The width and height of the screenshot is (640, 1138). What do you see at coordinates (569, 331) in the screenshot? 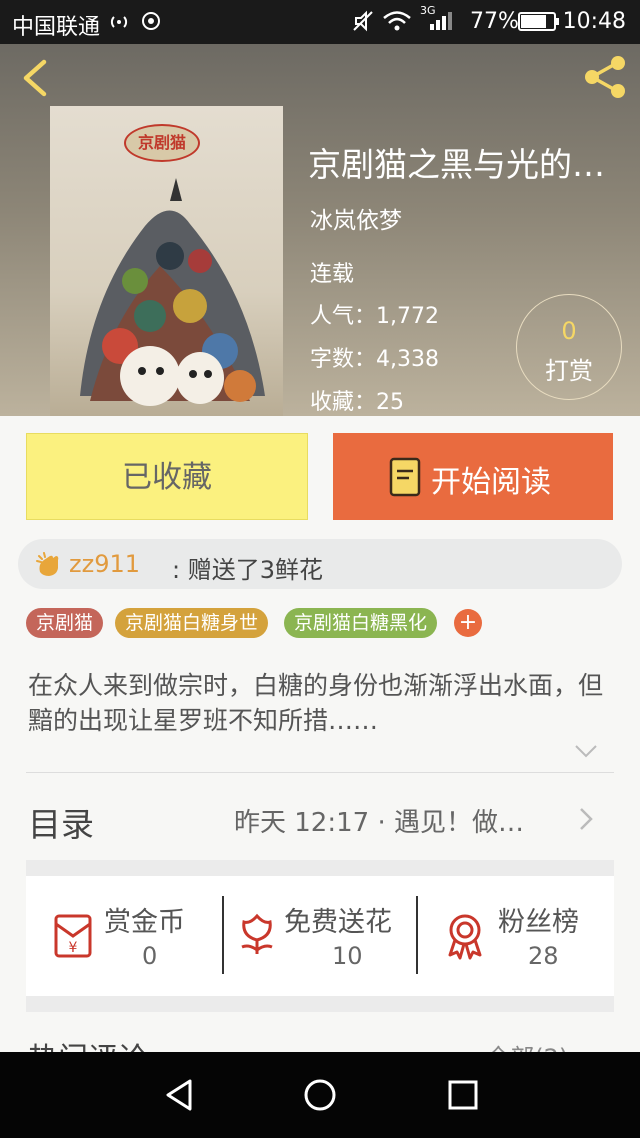
I see `tip-count: 0` at bounding box center [569, 331].